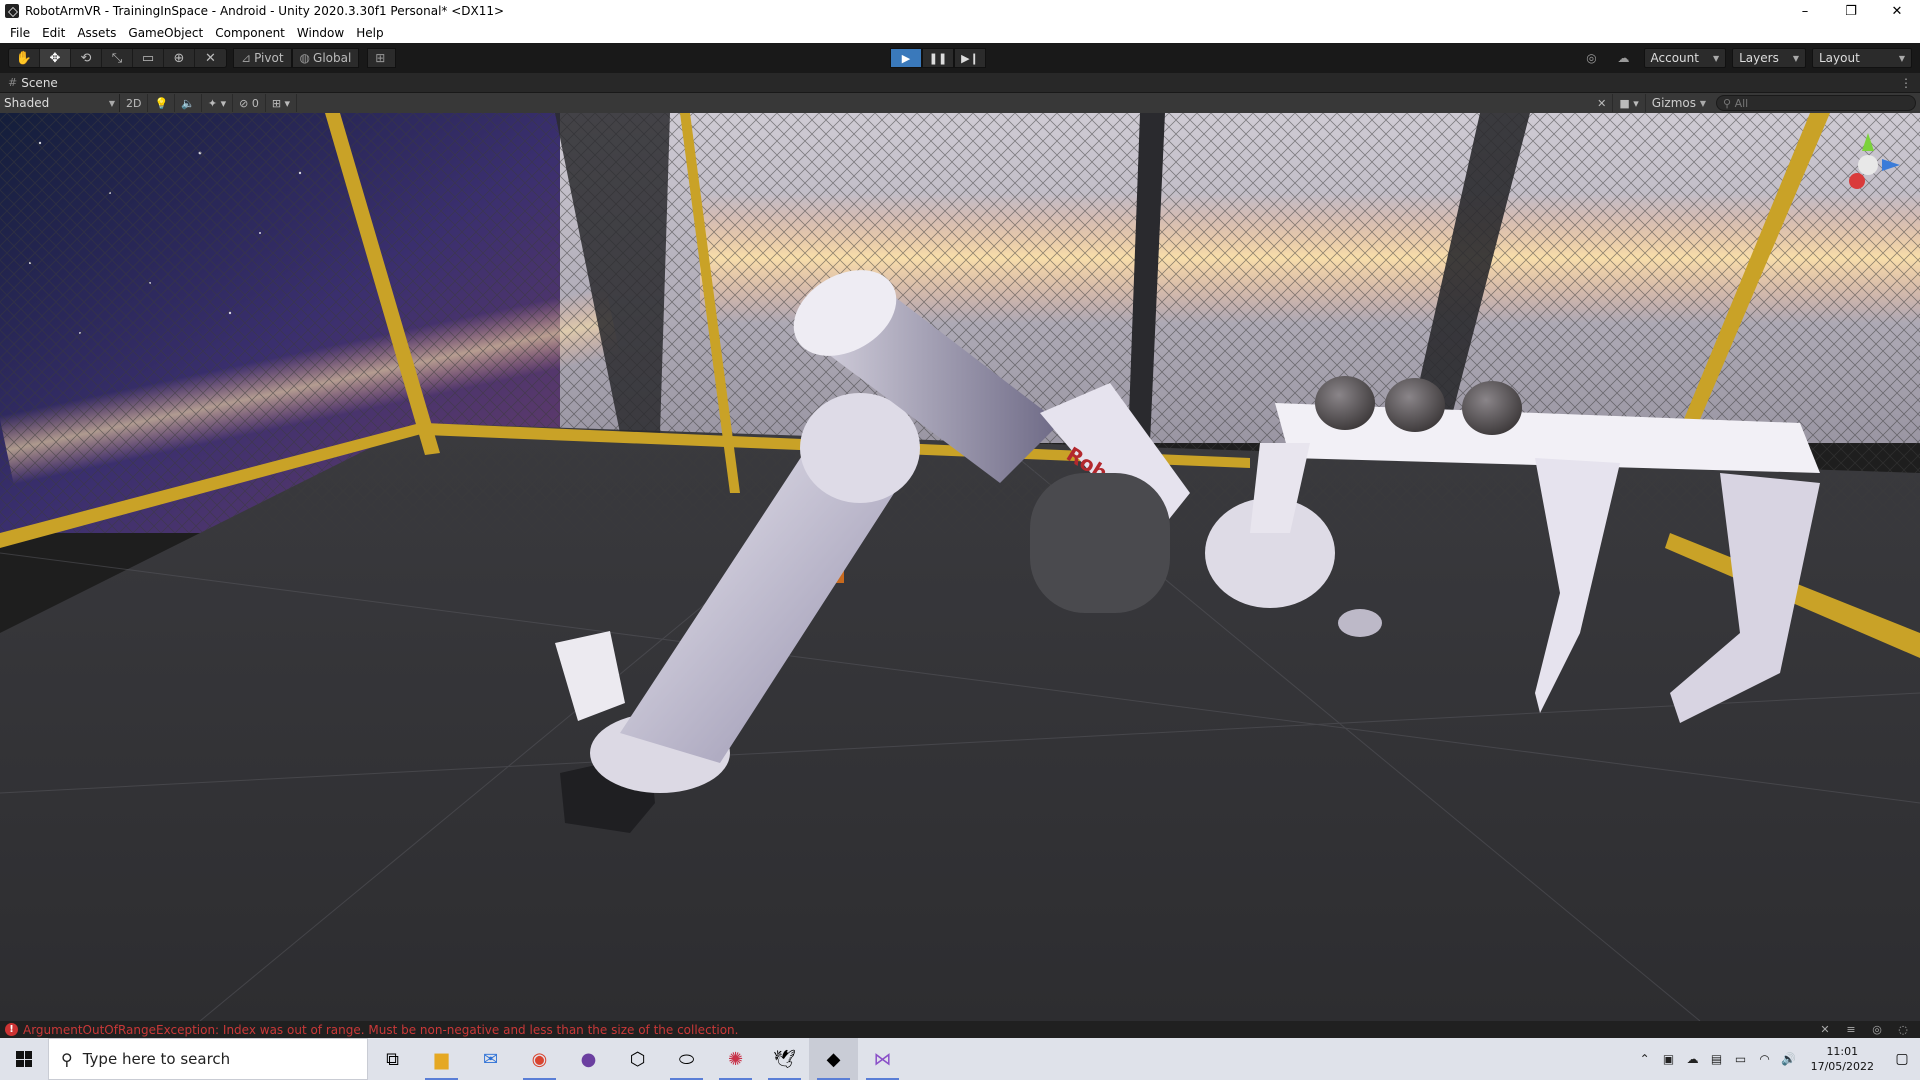 The height and width of the screenshot is (1080, 1920). I want to click on start-button, so click(24, 1059).